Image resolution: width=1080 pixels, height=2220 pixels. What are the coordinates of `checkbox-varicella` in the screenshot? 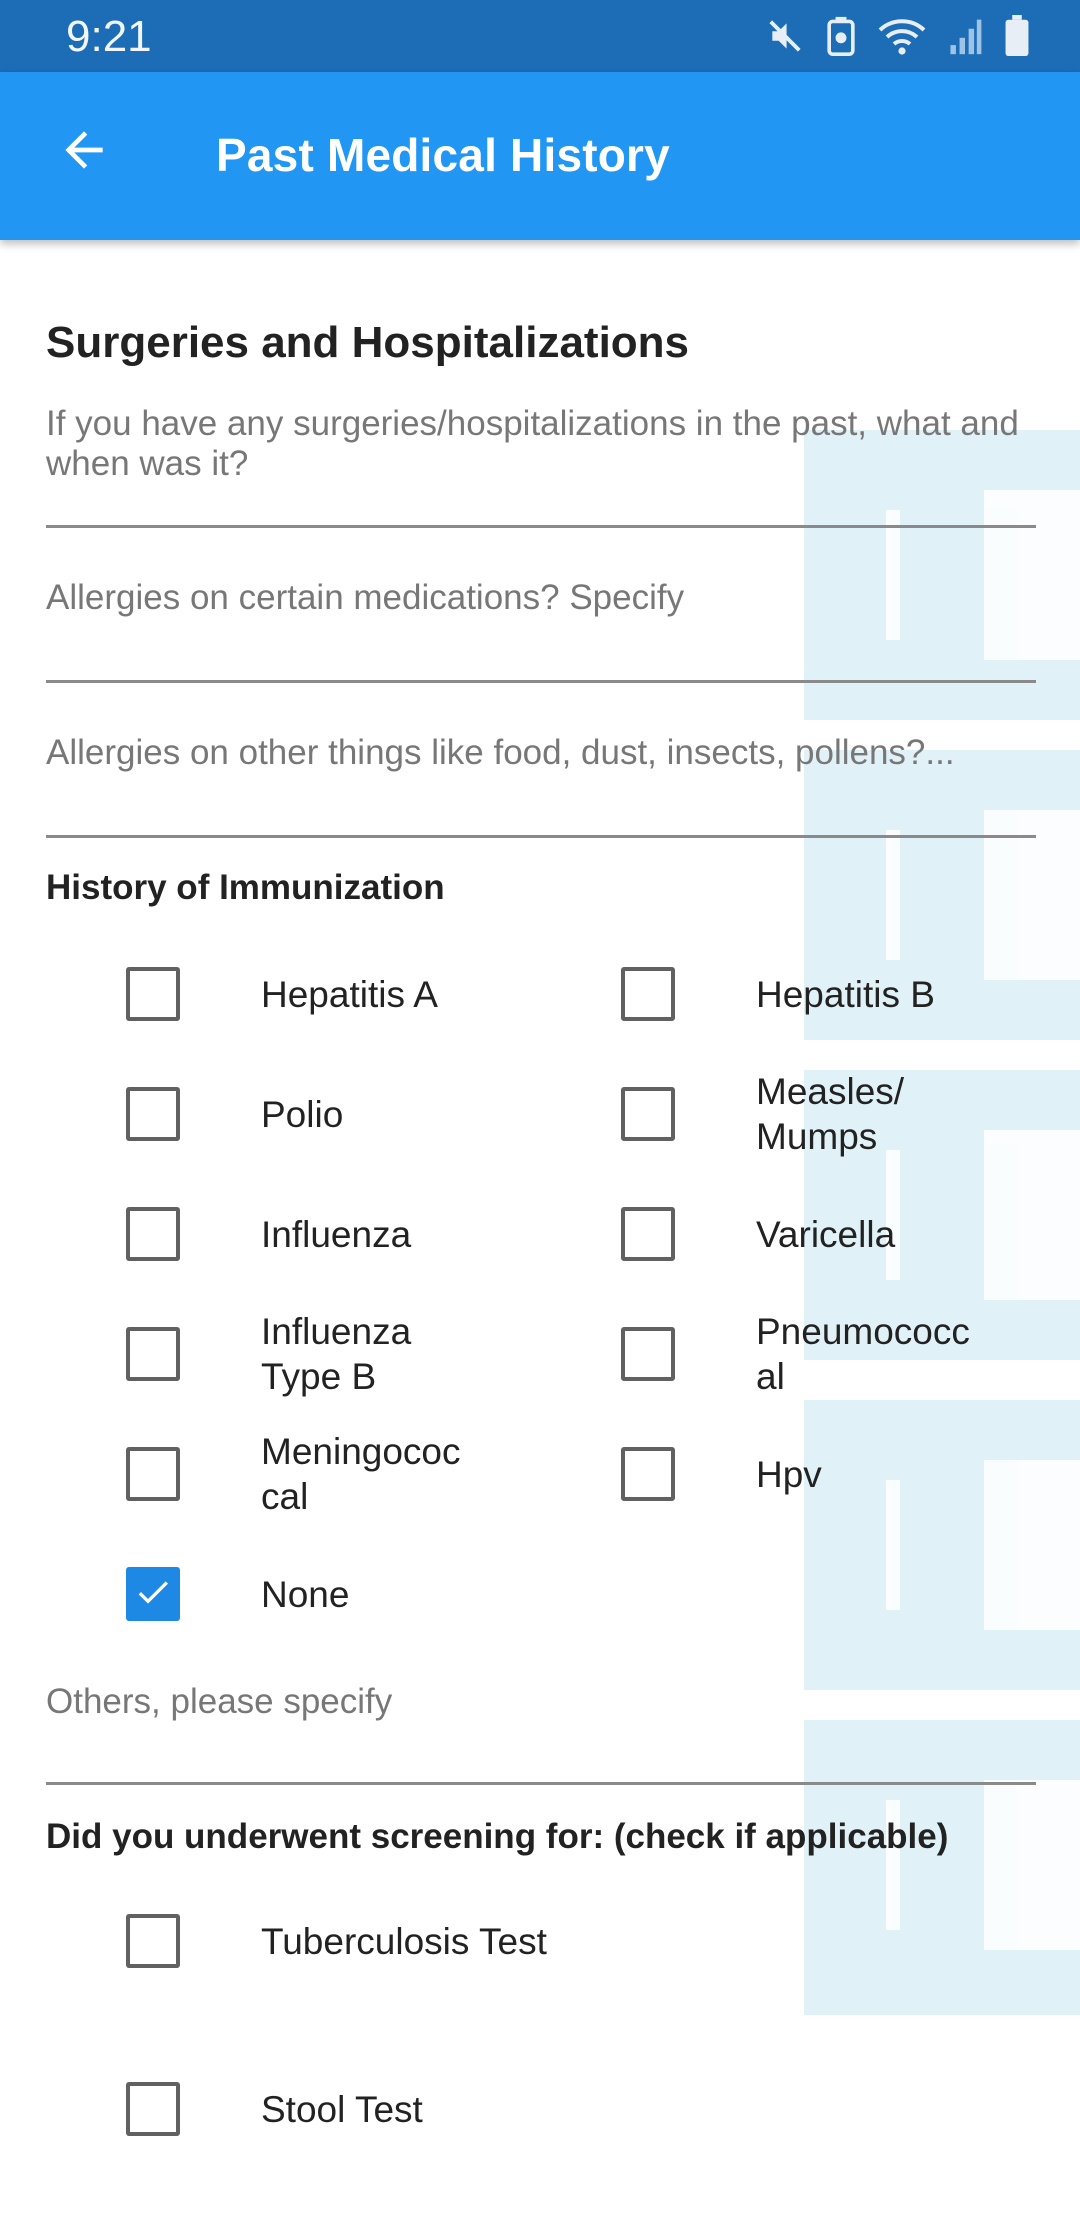 It's located at (648, 1234).